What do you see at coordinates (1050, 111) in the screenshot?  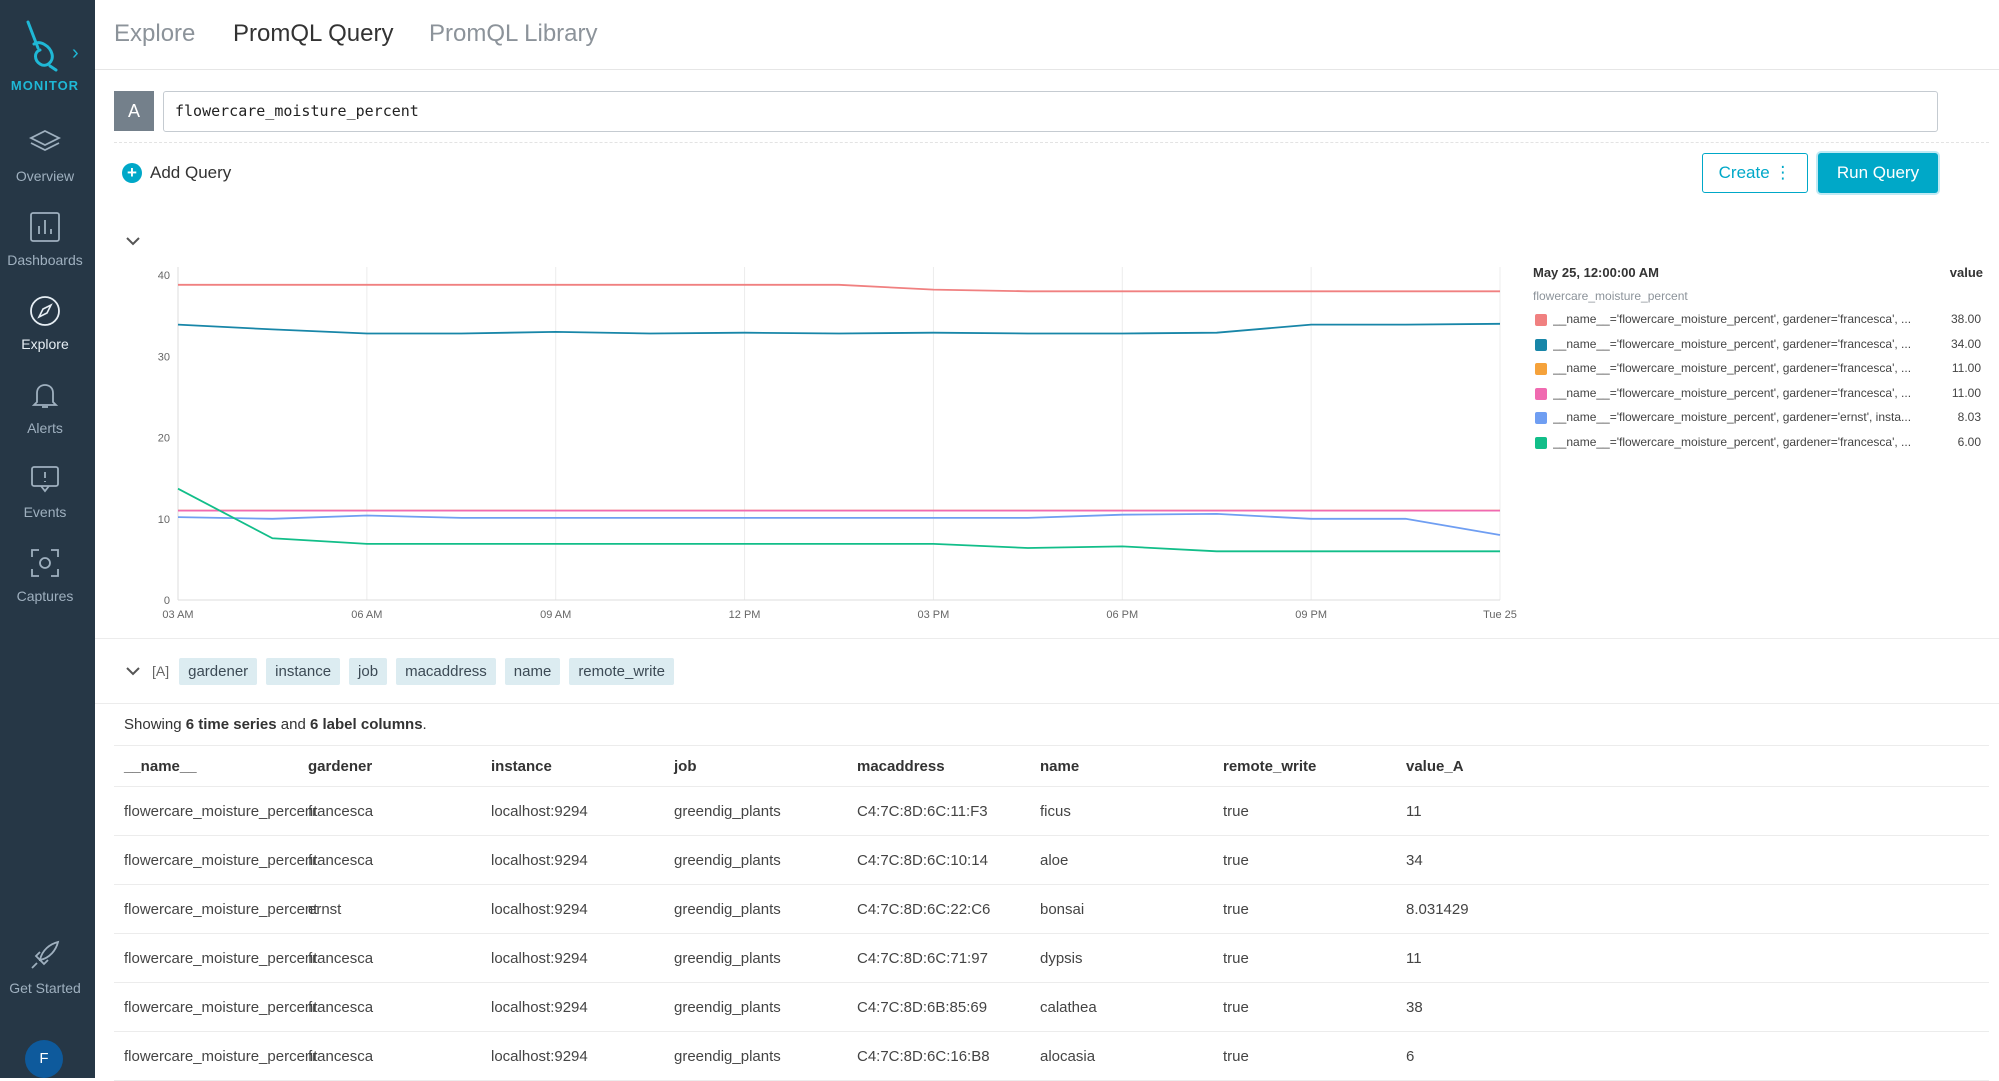 I see `query-input: flowercare_moisture_percent` at bounding box center [1050, 111].